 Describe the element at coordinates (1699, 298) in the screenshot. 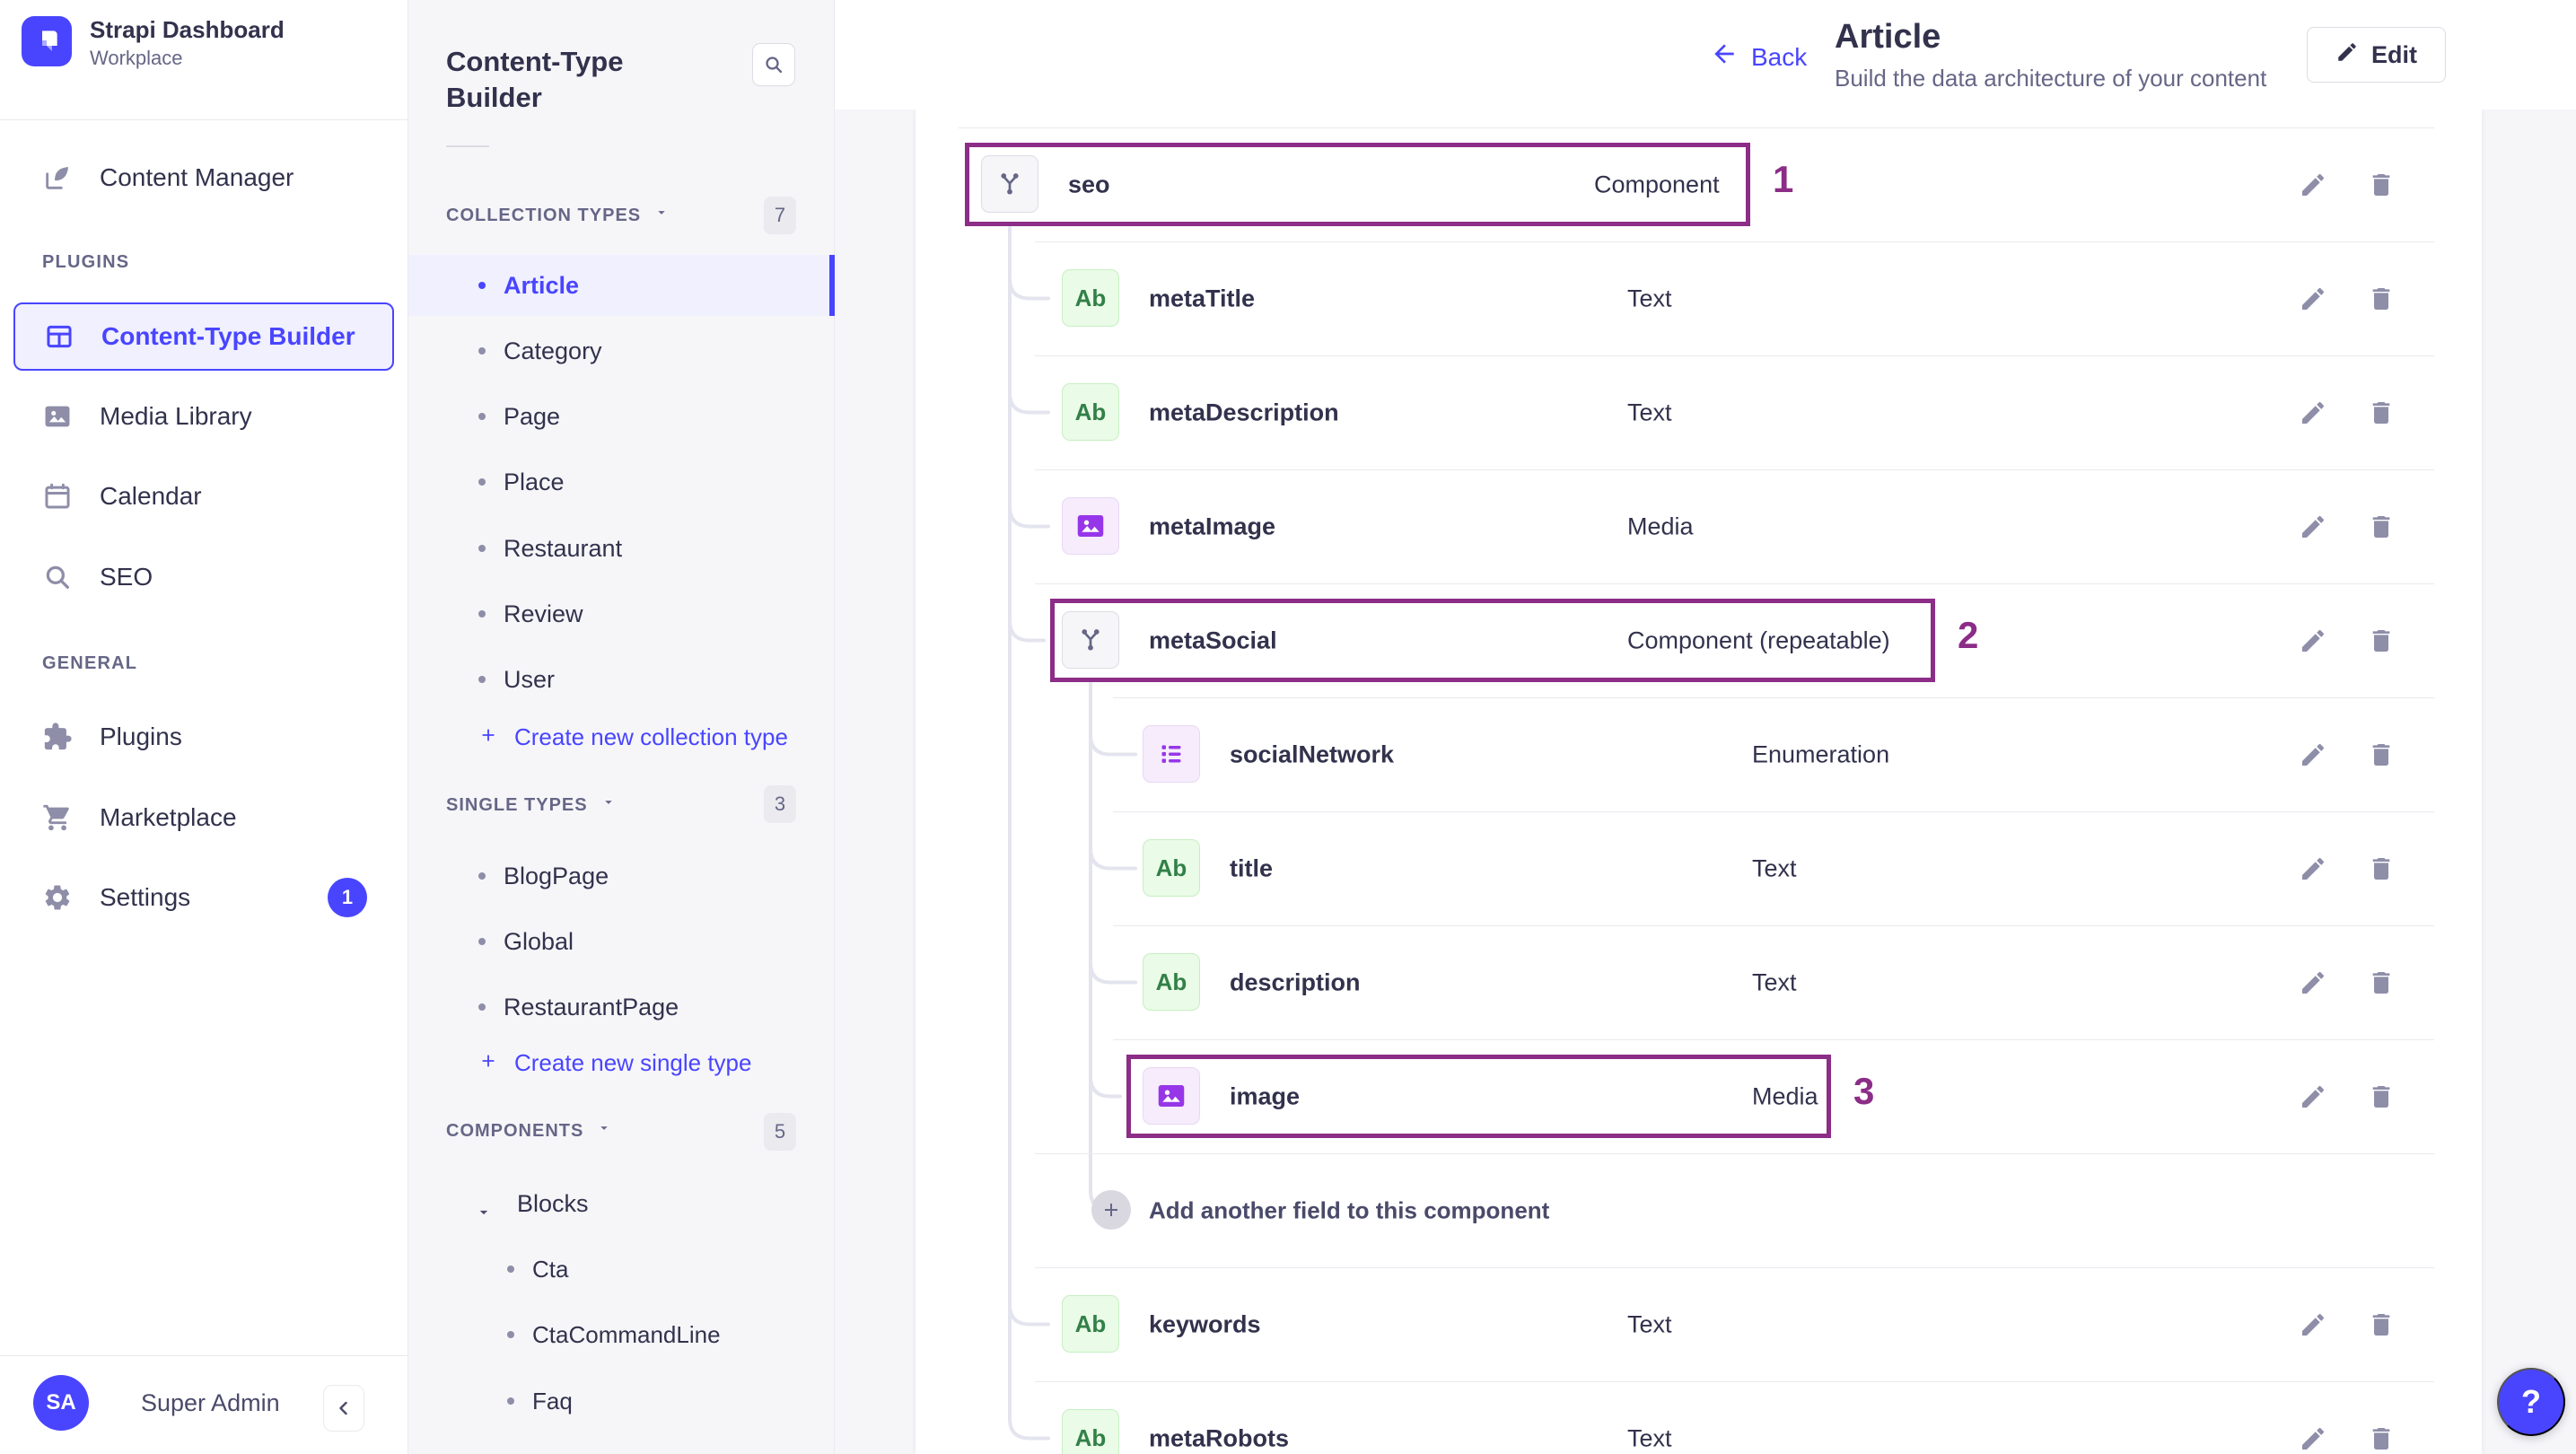

I see `field-row-metaTitle: Ab metaTitle Text` at that location.